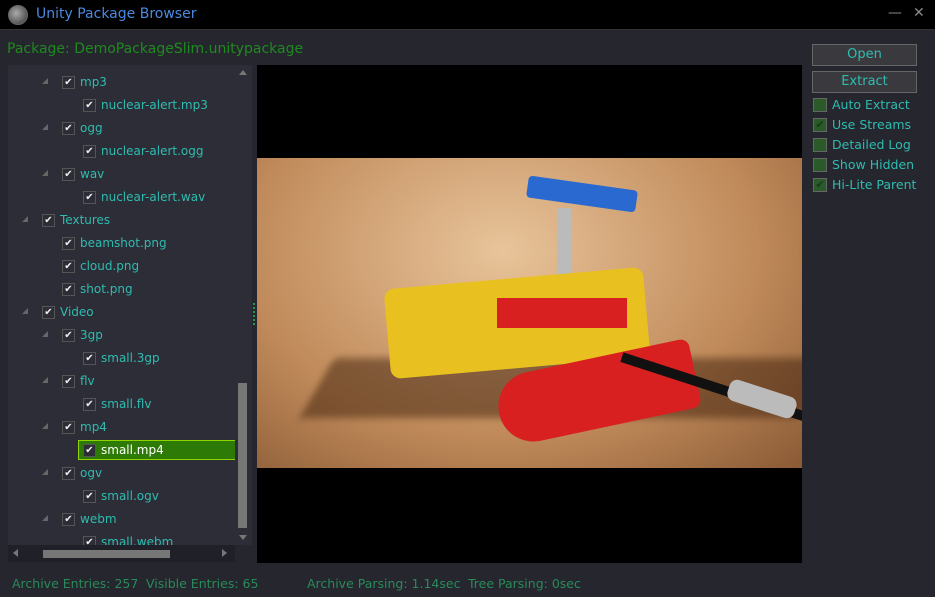 The height and width of the screenshot is (597, 935). I want to click on tree-item: ✔ webm, so click(89, 519).